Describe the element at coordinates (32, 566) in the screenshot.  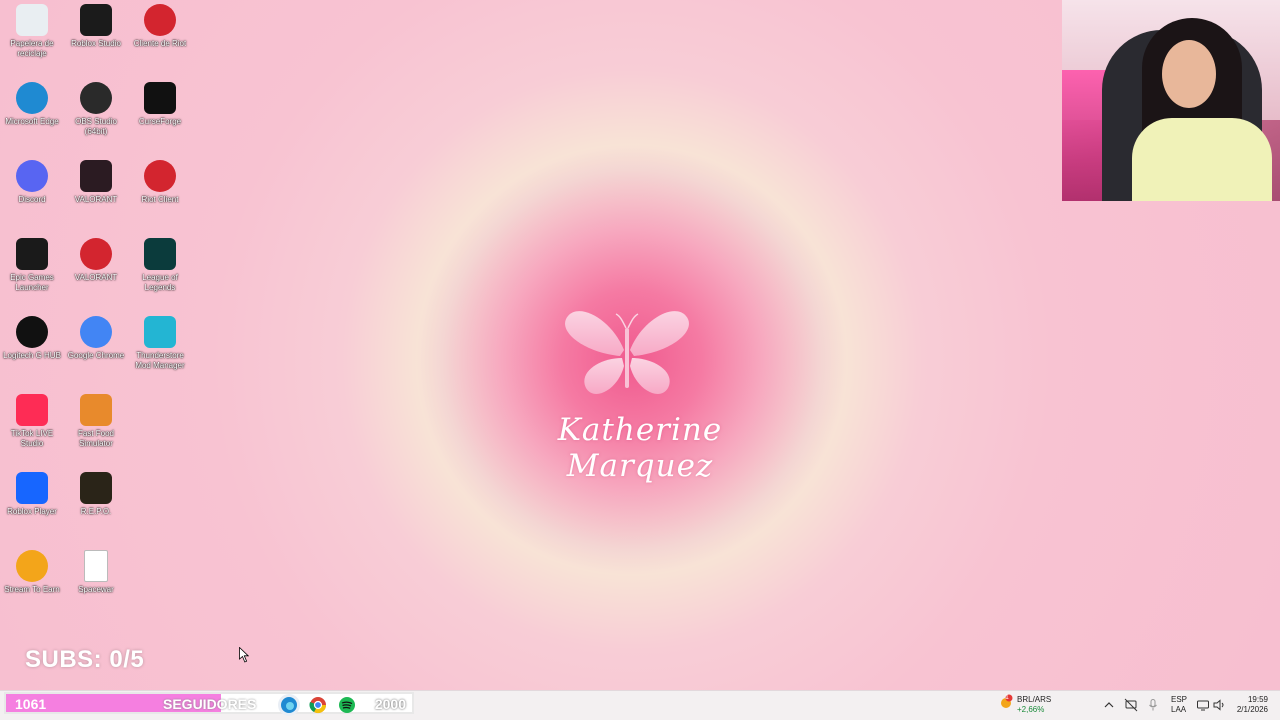
I see `stream-to-earn-icon` at that location.